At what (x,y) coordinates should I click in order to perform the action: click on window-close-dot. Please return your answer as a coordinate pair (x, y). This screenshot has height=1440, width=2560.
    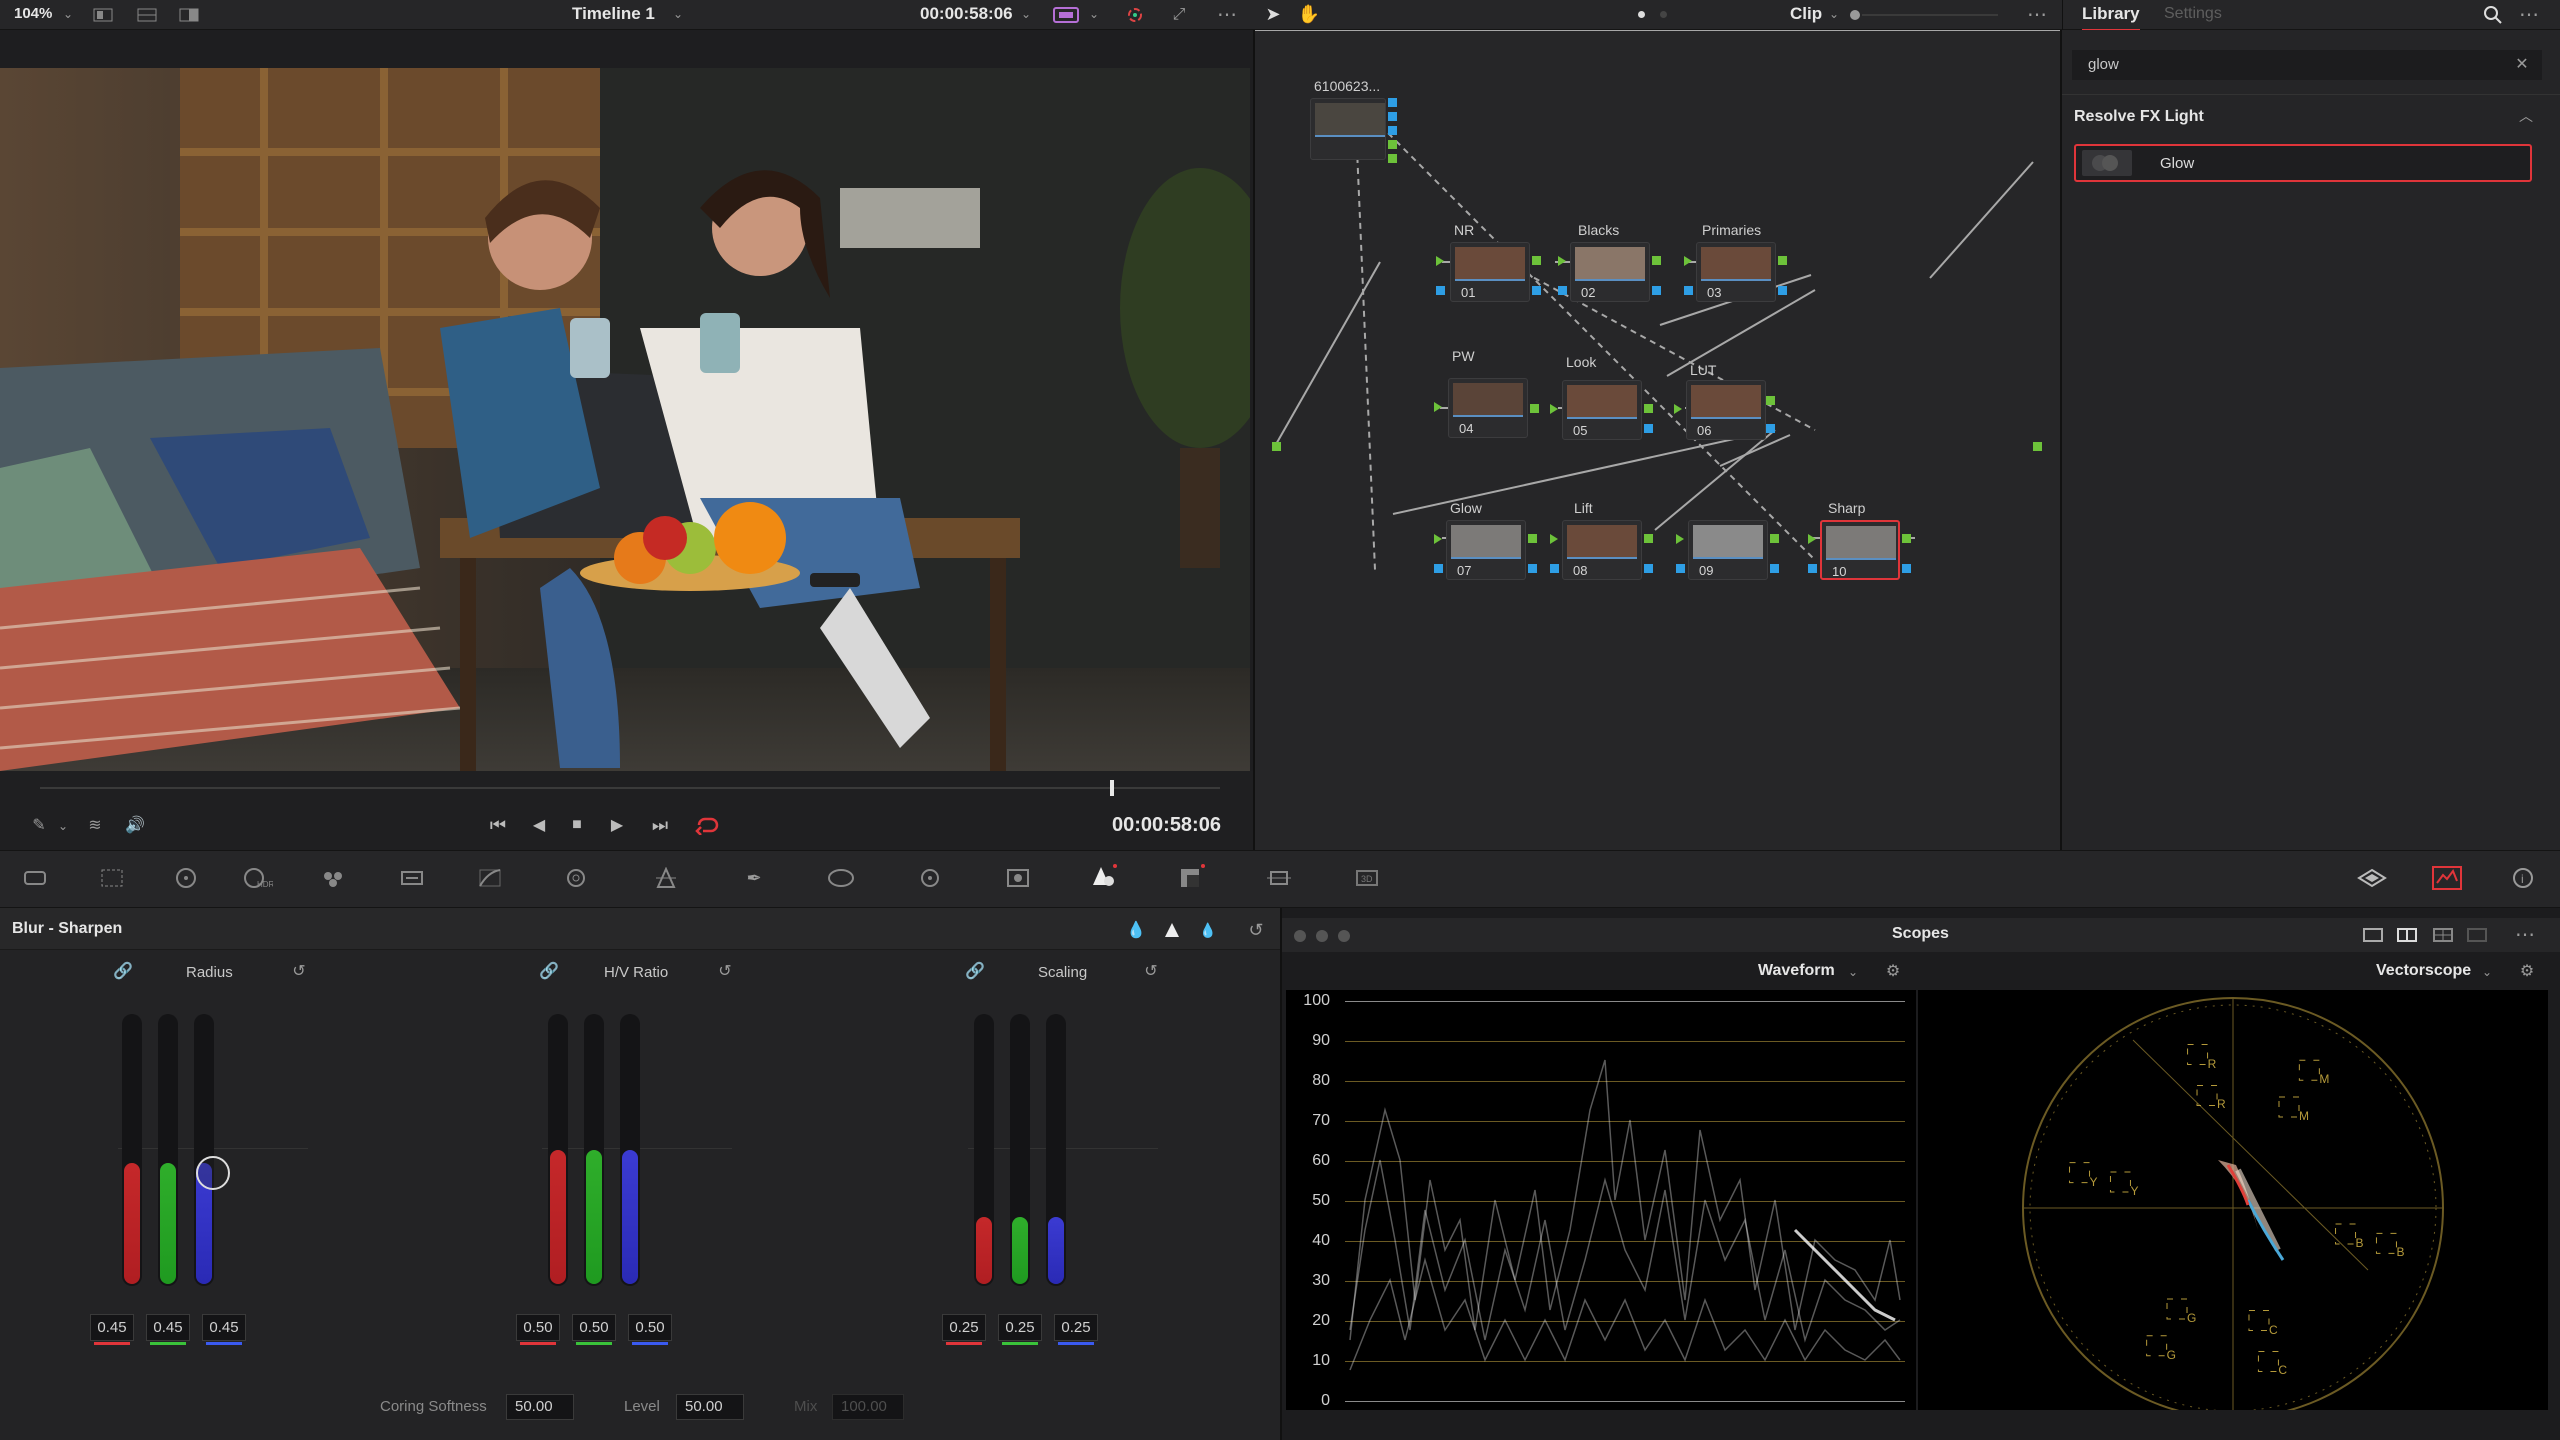
    Looking at the image, I should click on (1300, 936).